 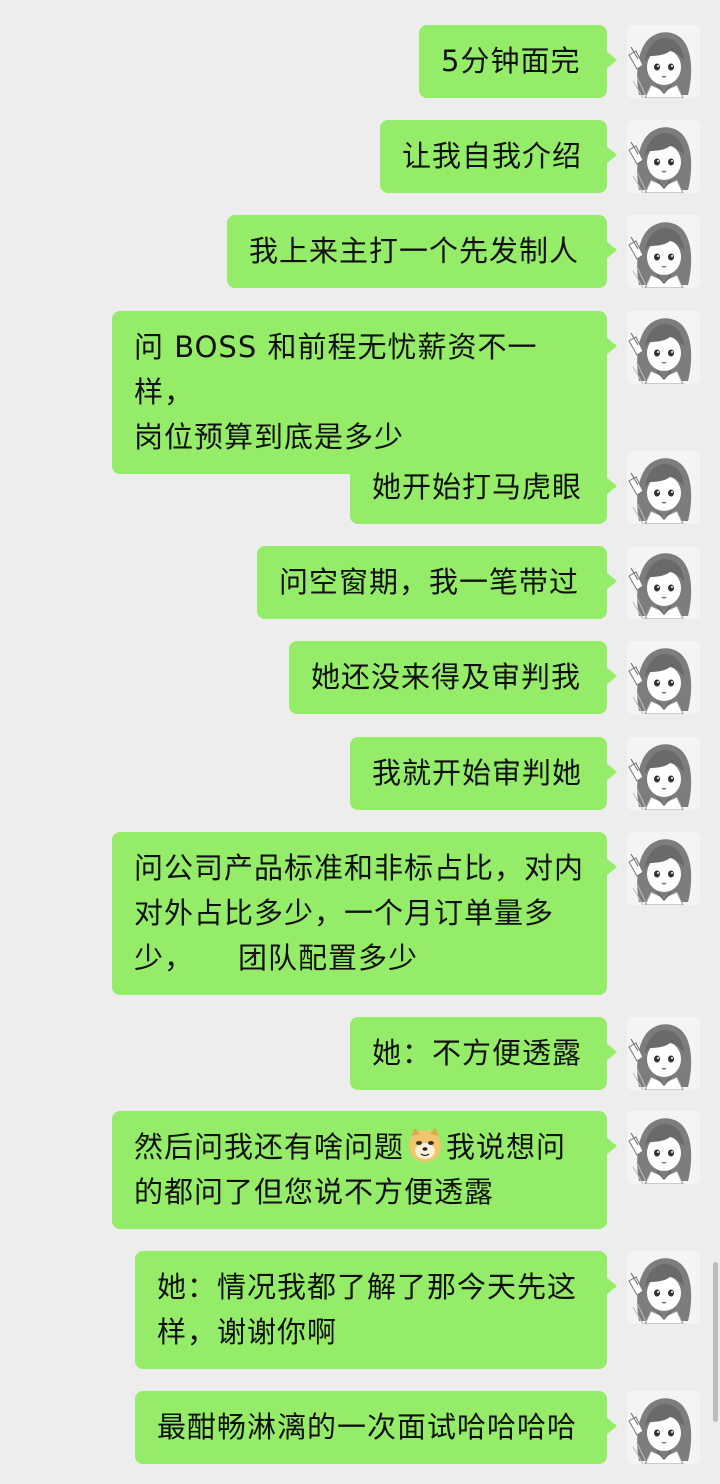 I want to click on chat-message: 我上来主打一个先发制人, so click(x=463, y=251).